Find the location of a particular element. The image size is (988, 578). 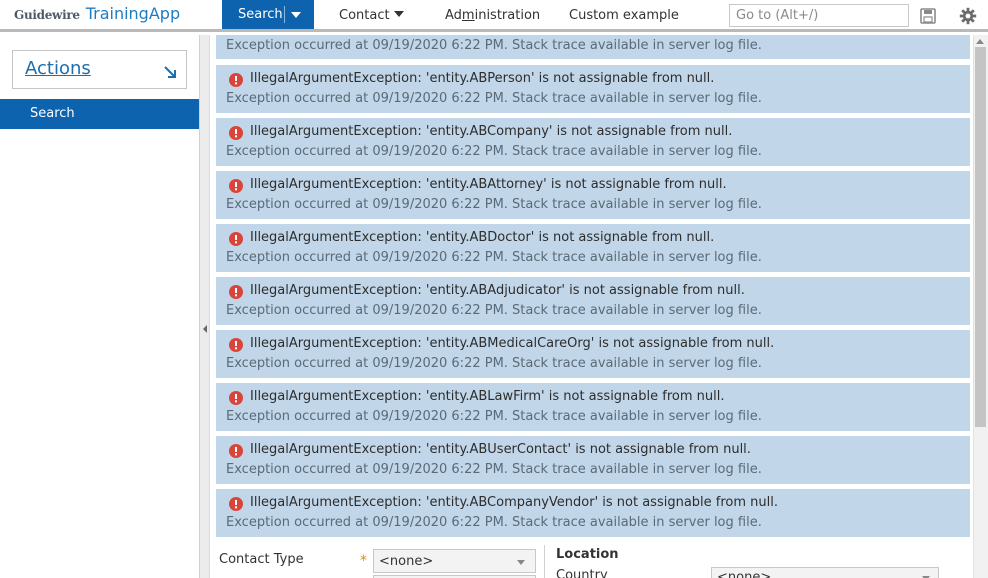

gear-icon is located at coordinates (968, 16).